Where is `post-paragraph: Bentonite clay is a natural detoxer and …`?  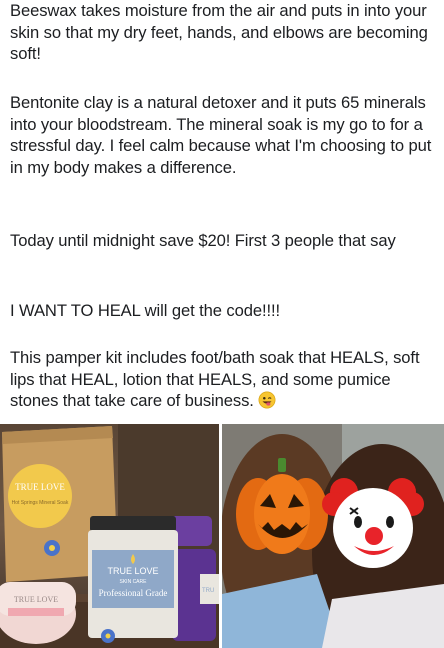
post-paragraph: Bentonite clay is a natural detoxer and … is located at coordinates (221, 135).